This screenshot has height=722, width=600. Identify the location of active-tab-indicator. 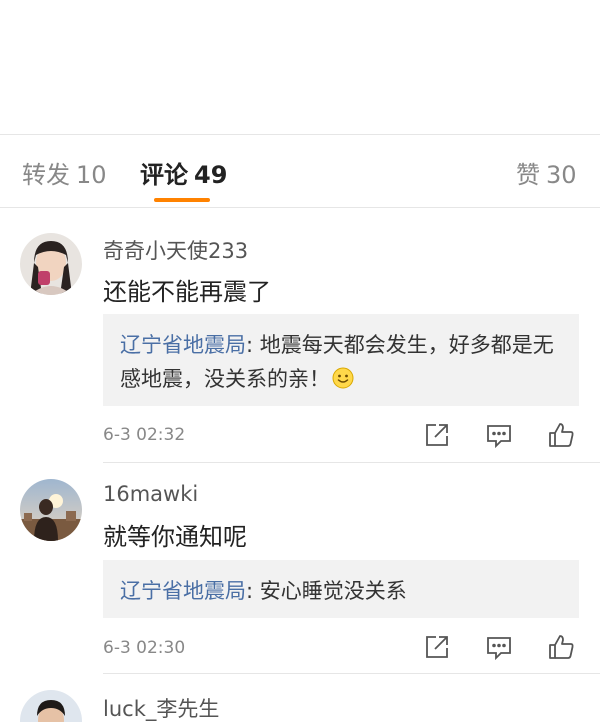
(182, 200).